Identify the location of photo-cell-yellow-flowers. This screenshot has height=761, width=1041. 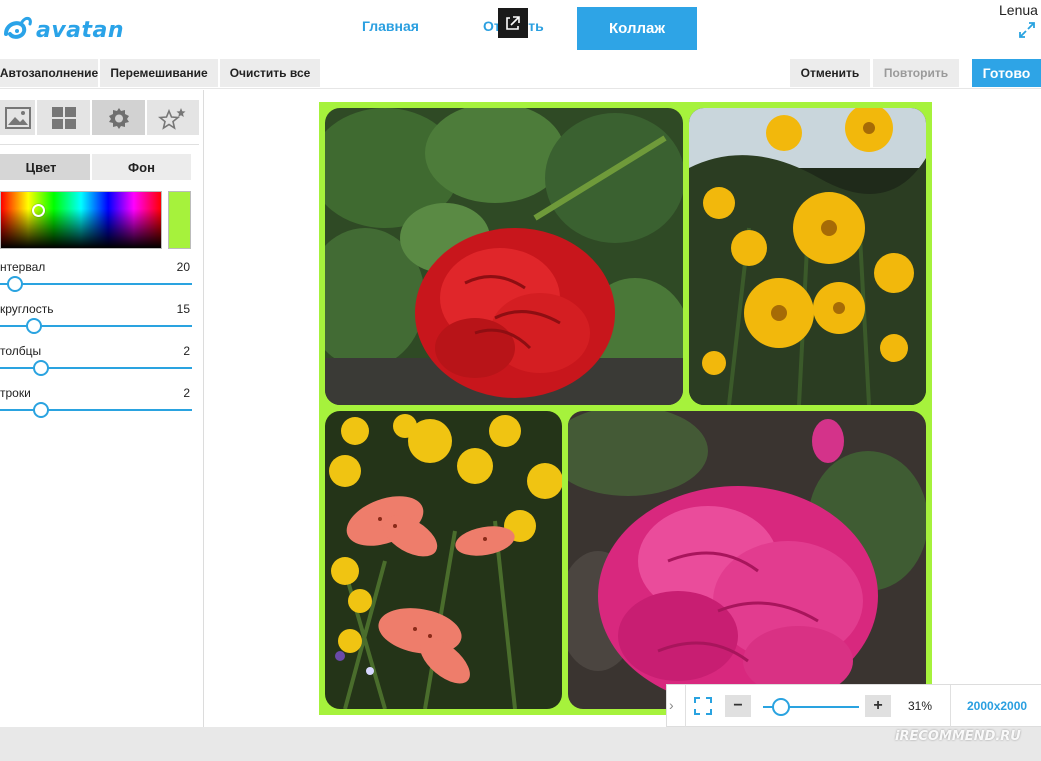
(807, 256).